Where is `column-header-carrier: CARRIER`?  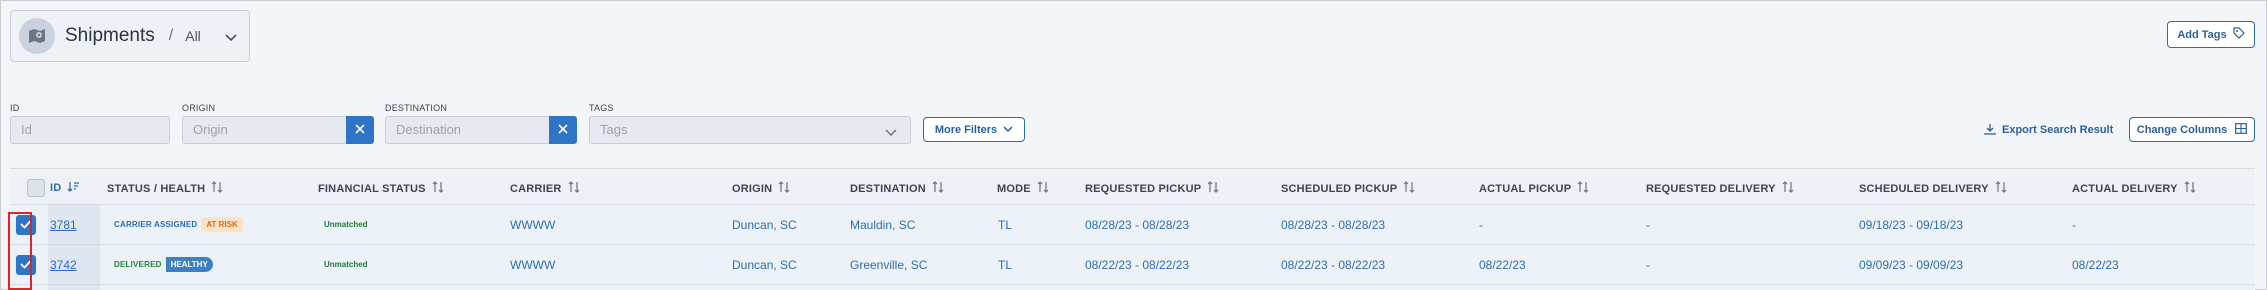
column-header-carrier: CARRIER is located at coordinates (545, 188).